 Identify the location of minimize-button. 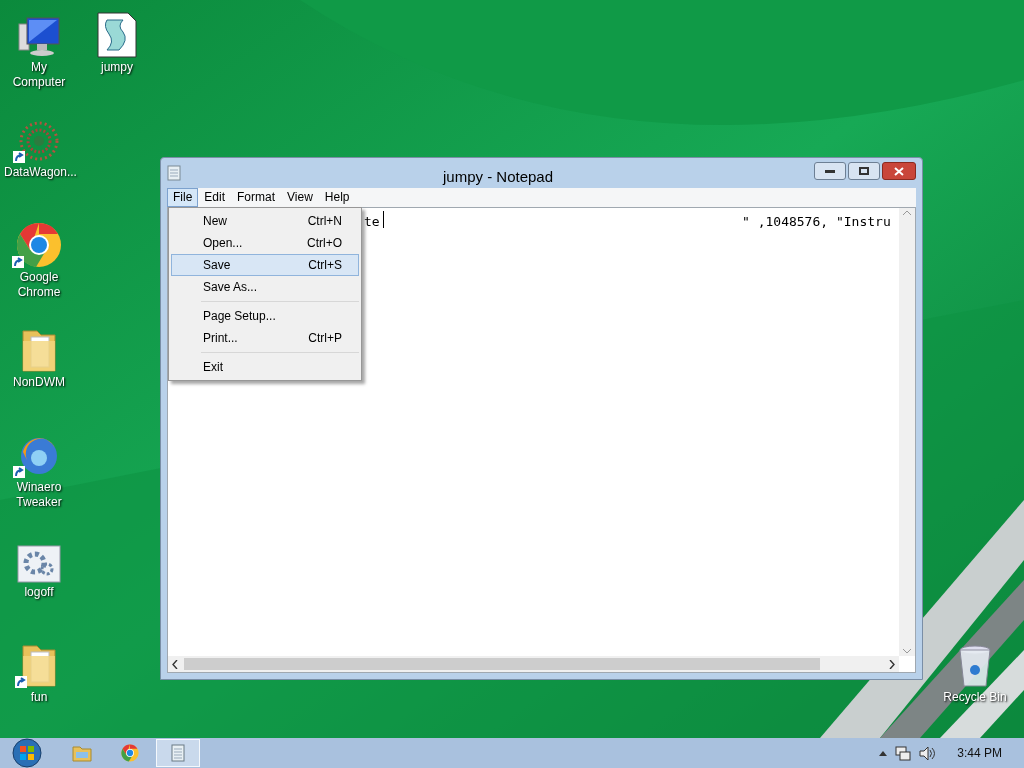
(830, 171).